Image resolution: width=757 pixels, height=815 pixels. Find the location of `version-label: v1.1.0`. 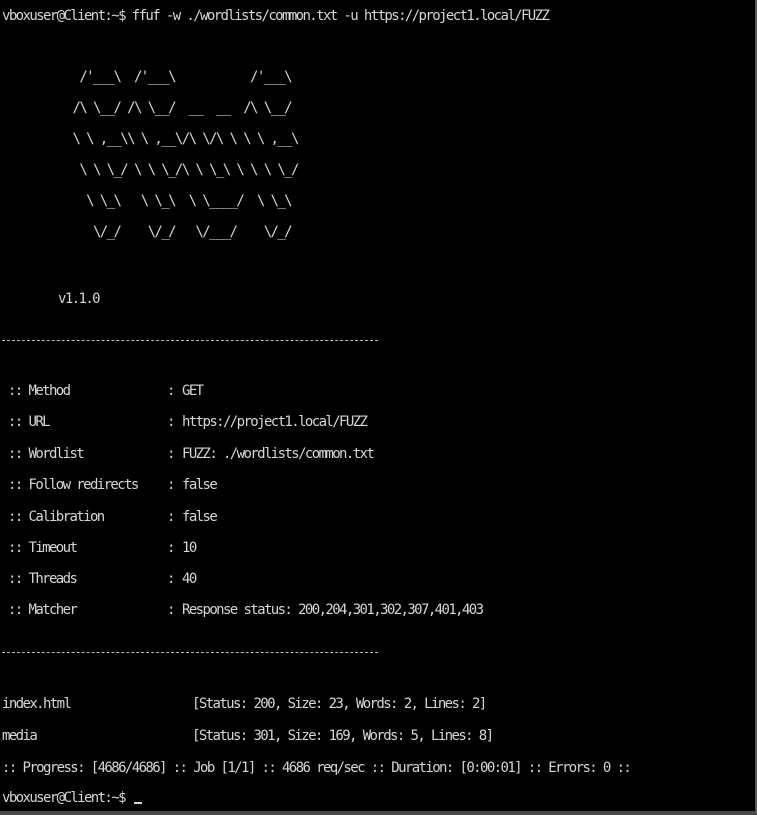

version-label: v1.1.0 is located at coordinates (79, 299).